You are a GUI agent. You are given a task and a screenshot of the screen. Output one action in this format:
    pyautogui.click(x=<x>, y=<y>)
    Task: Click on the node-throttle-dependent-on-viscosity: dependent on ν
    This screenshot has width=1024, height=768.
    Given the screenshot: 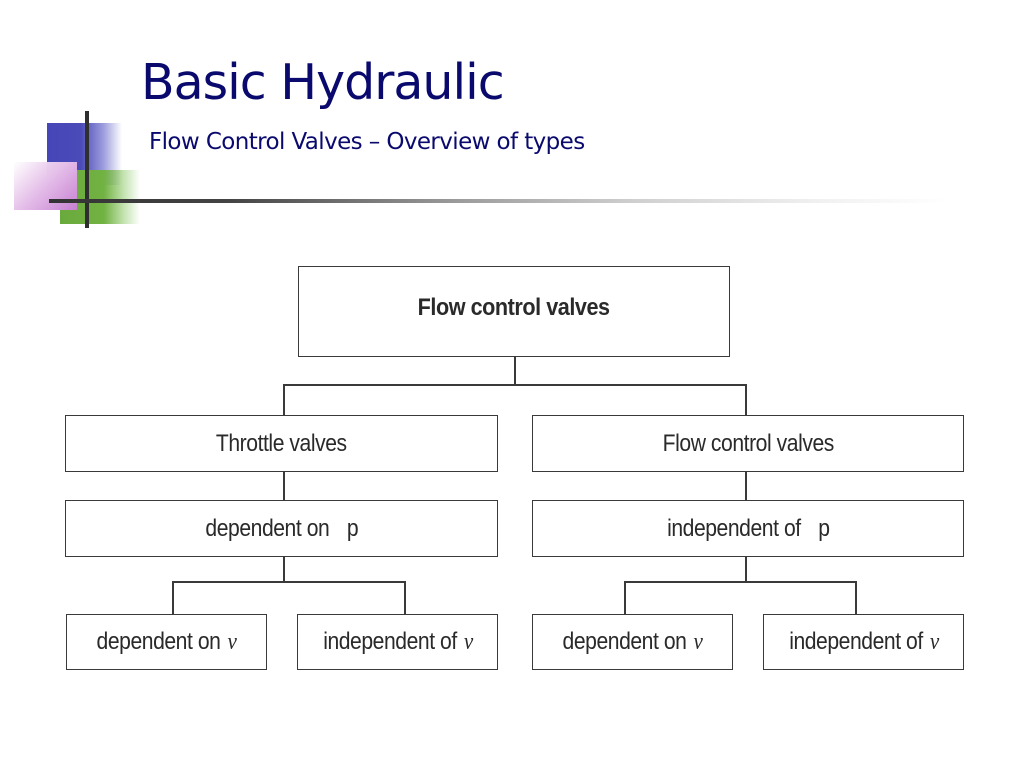 What is the action you would take?
    pyautogui.click(x=166, y=642)
    